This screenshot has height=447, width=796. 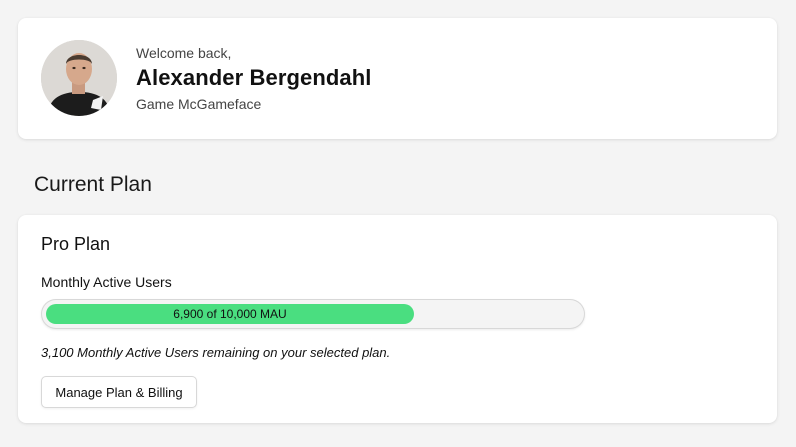 I want to click on avatar, so click(x=79, y=78).